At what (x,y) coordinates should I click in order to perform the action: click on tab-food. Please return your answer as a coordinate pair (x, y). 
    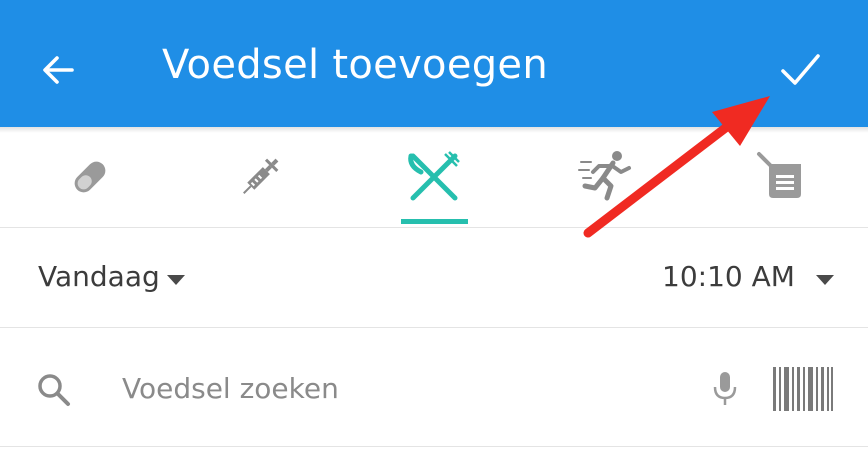
    Looking at the image, I should click on (434, 177).